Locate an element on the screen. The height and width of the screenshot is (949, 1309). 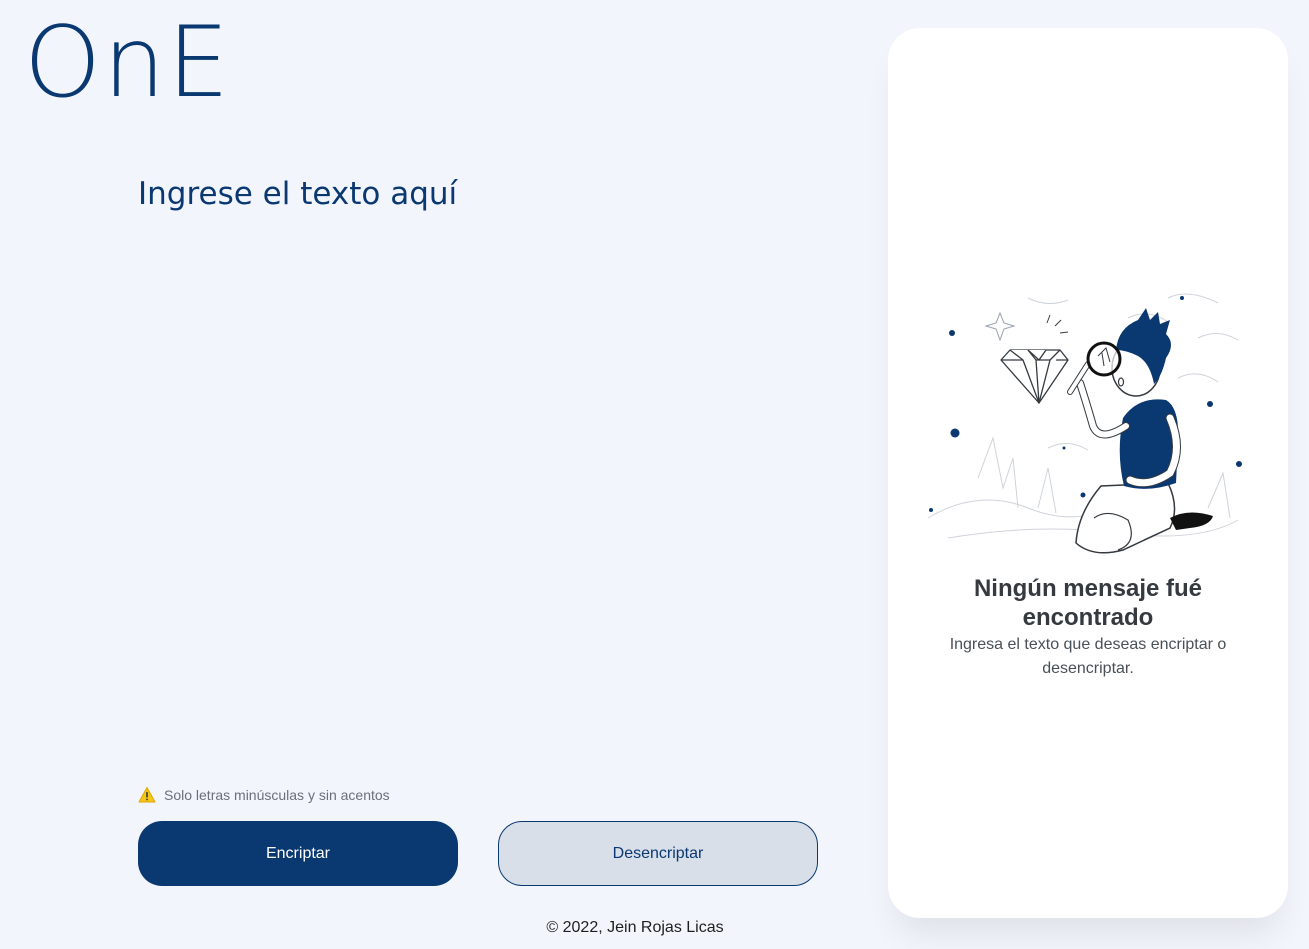
hint-text: Solo letras minúsculas y sin acentos is located at coordinates (277, 795).